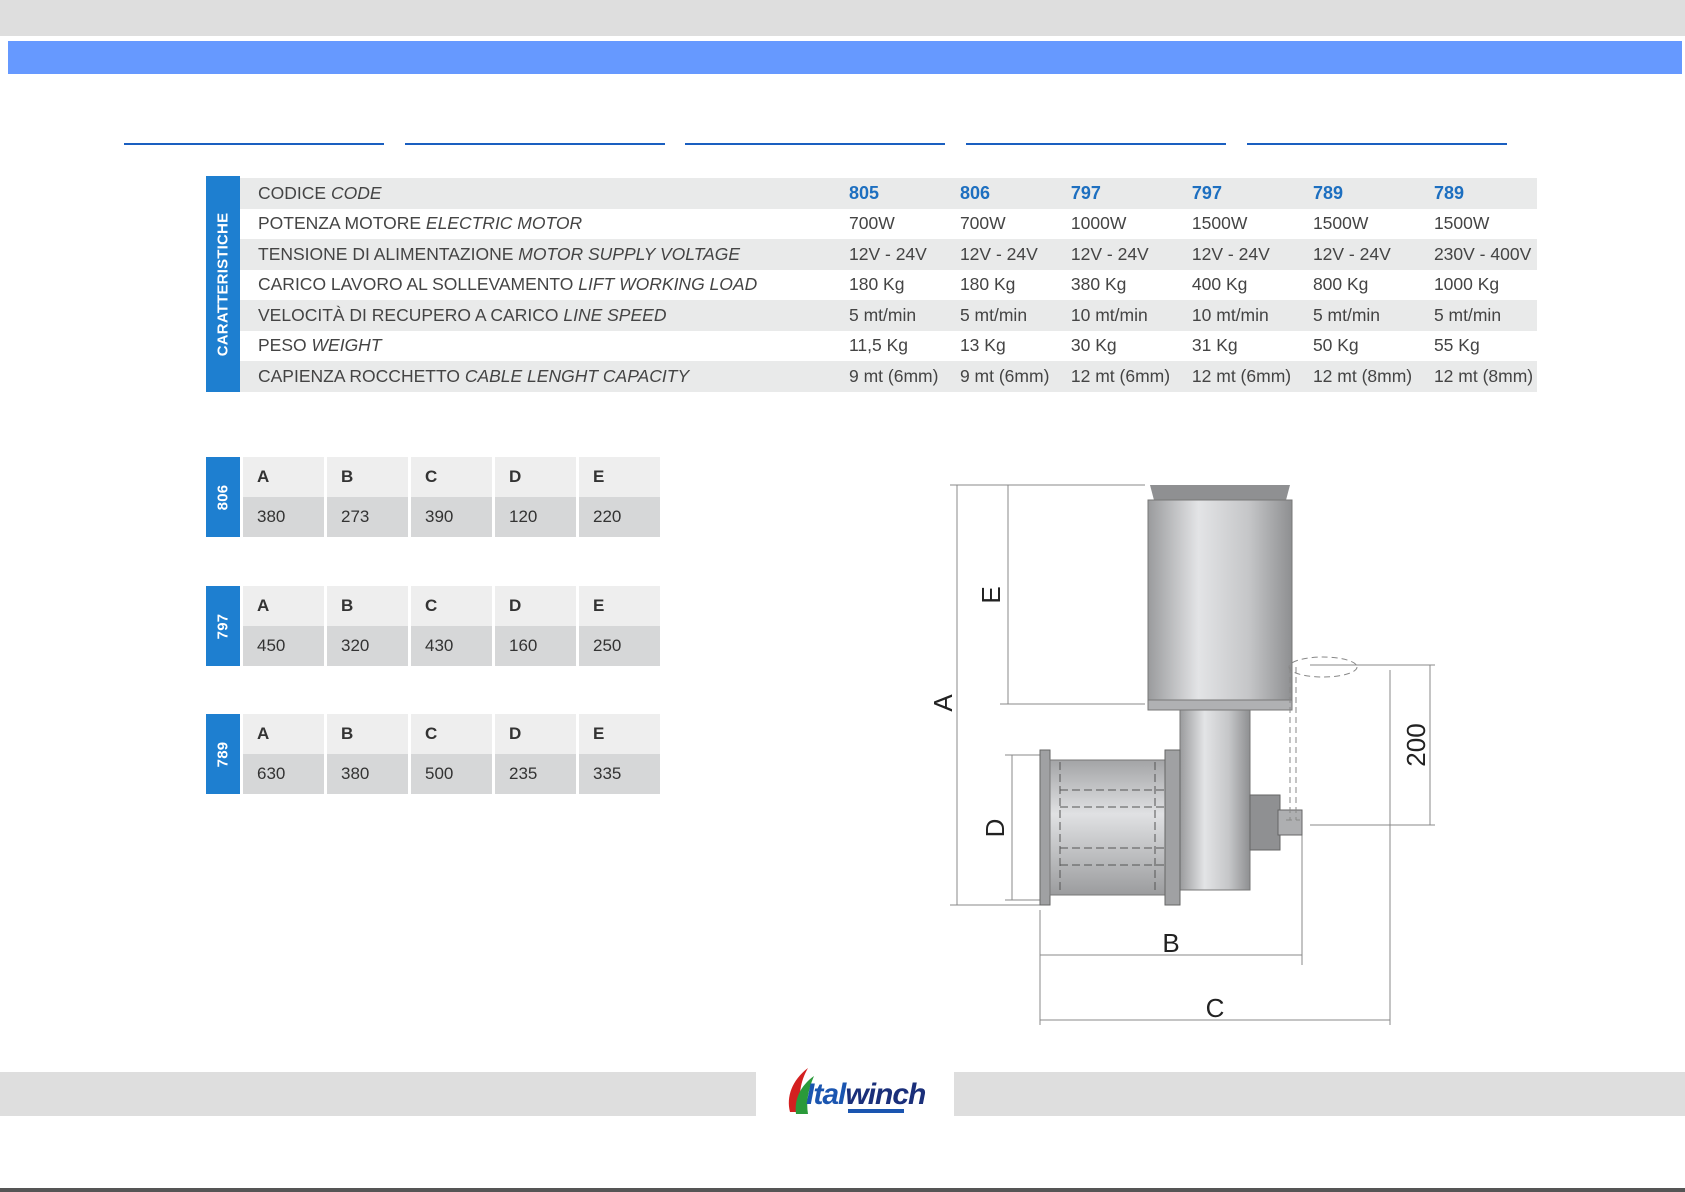  What do you see at coordinates (356, 192) in the screenshot?
I see `spec-label-en: CODE` at bounding box center [356, 192].